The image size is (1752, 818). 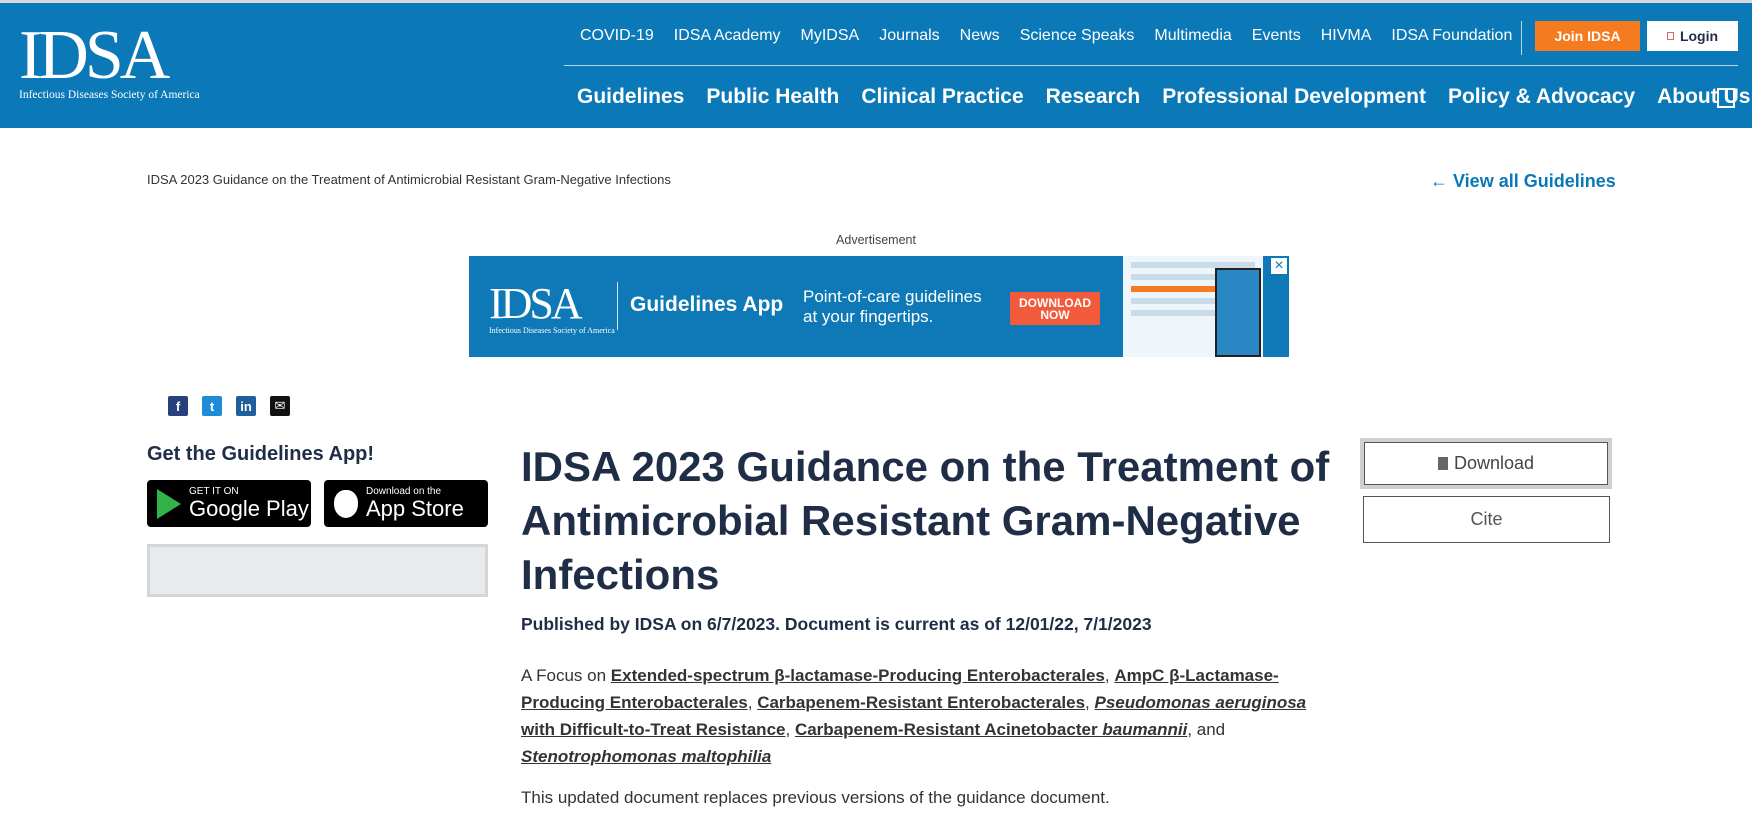 I want to click on ad-download-now-button: DOWNLOAD NOW, so click(x=1055, y=308).